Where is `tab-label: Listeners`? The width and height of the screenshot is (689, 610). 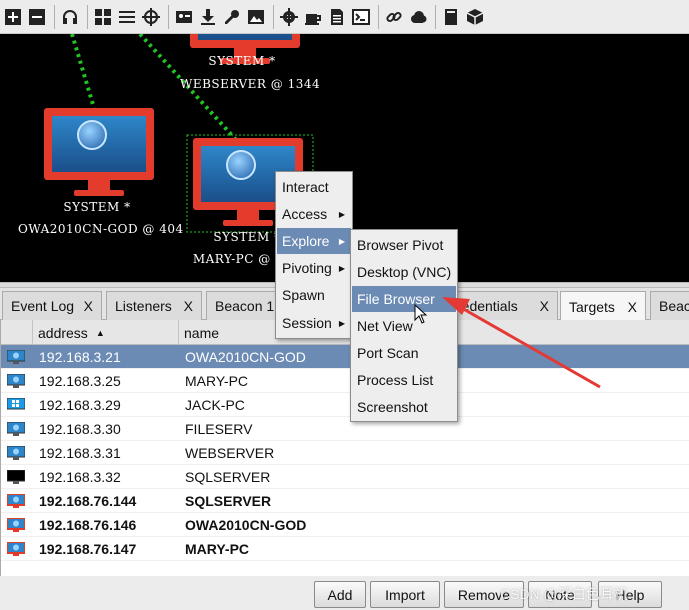
tab-label: Listeners is located at coordinates (143, 306).